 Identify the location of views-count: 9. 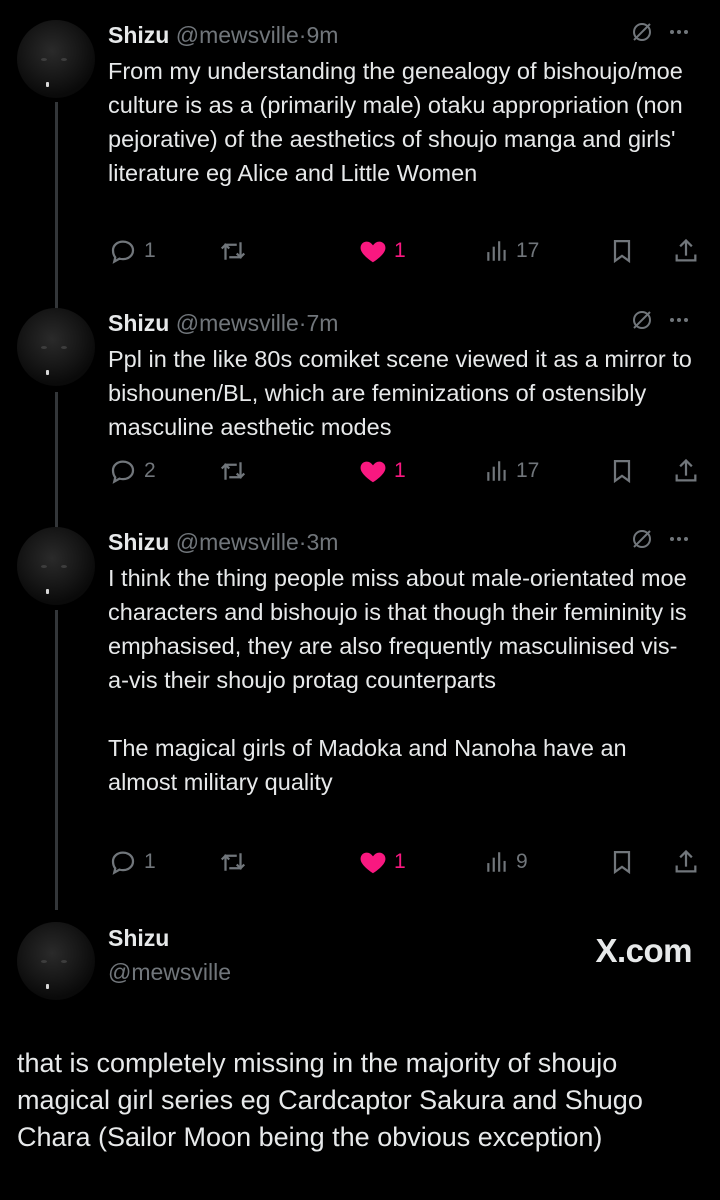
(522, 861).